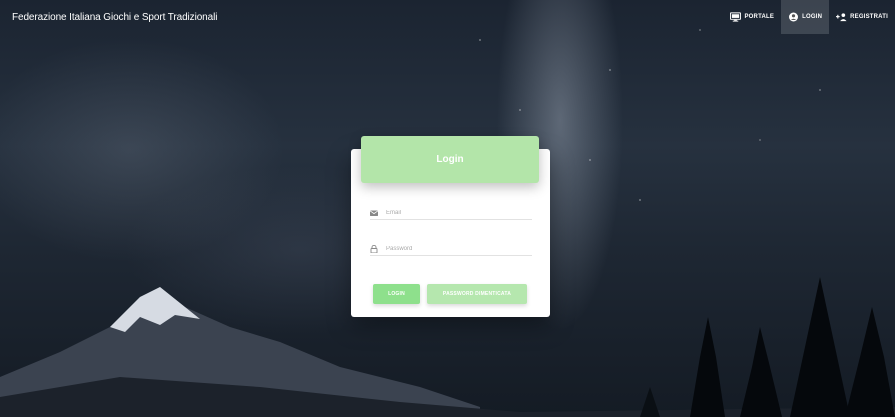 This screenshot has width=895, height=417. I want to click on user-plus-icon, so click(841, 17).